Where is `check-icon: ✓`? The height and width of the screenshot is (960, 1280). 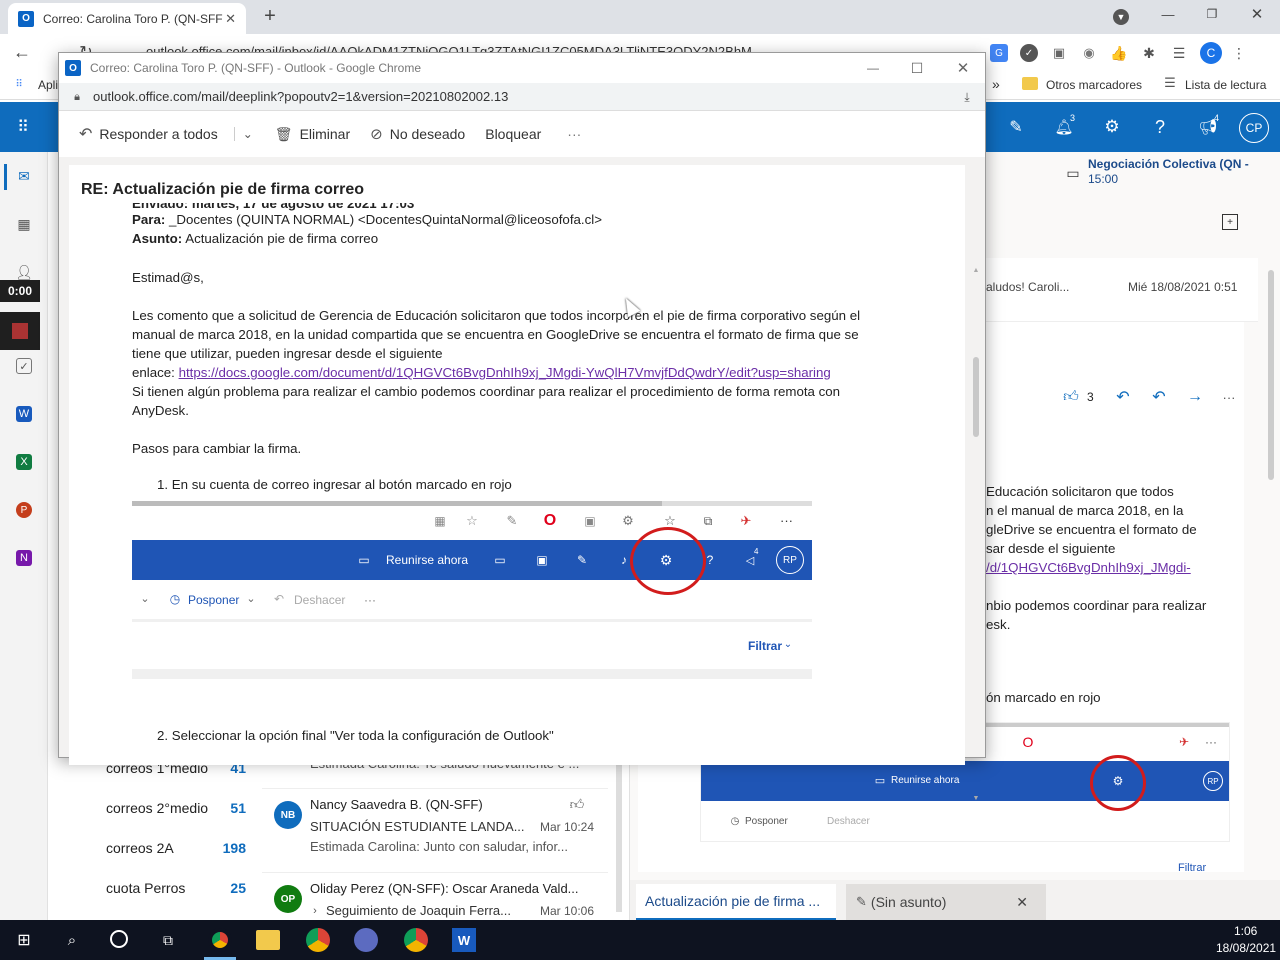 check-icon: ✓ is located at coordinates (1029, 53).